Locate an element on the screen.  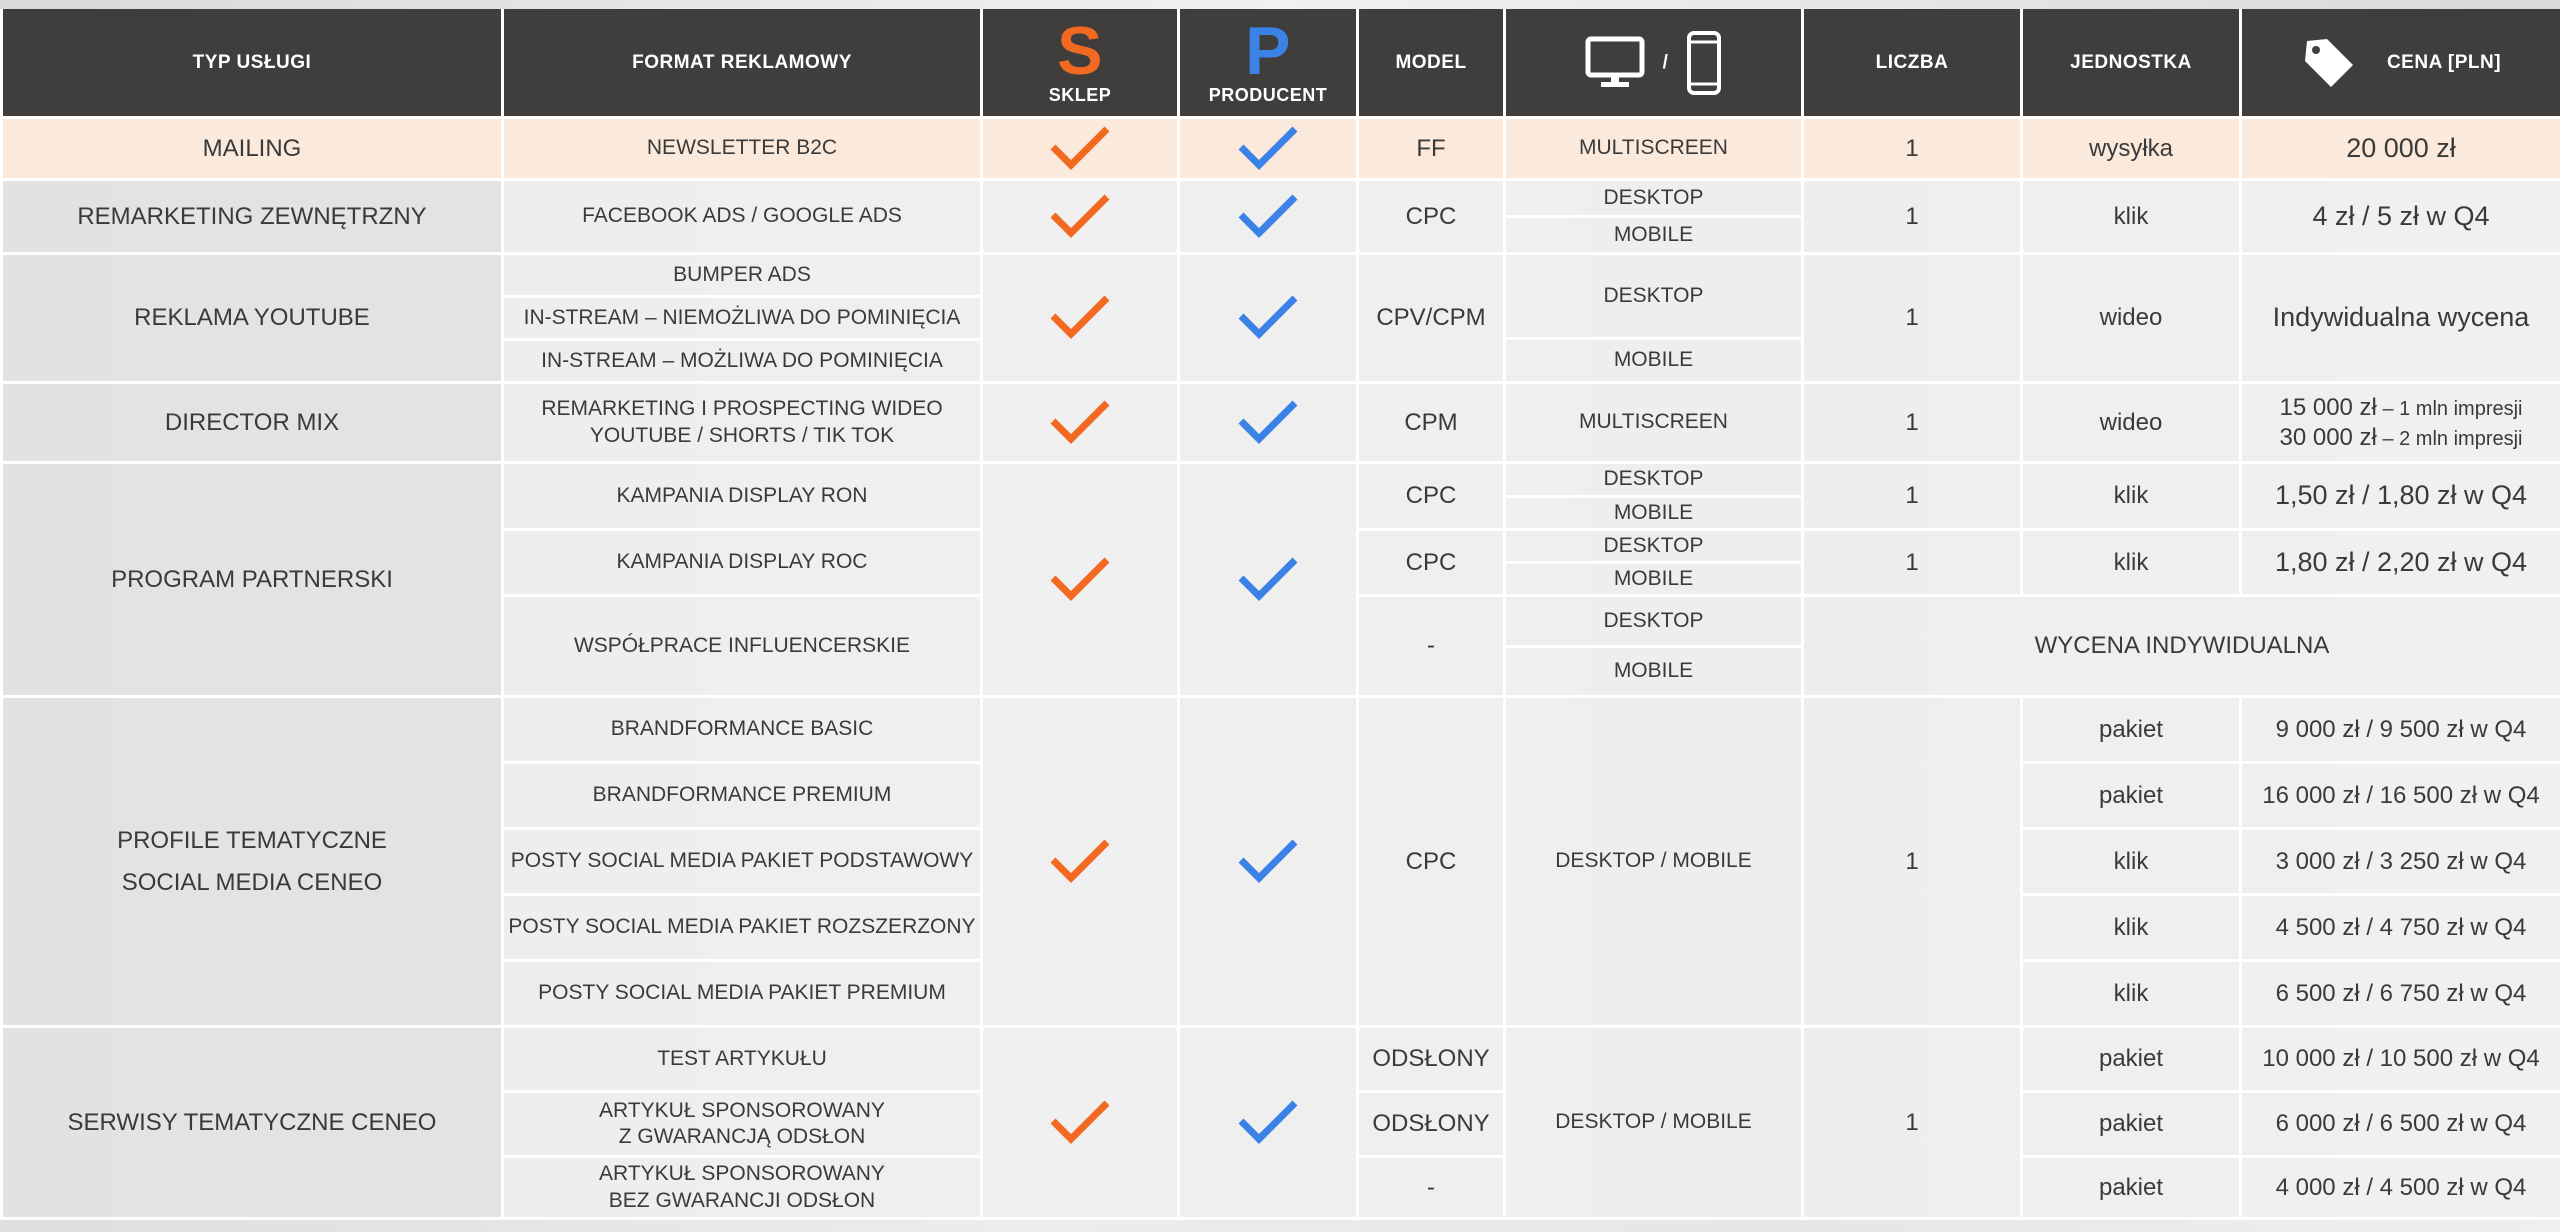
ad-format: BUMPER ADS is located at coordinates (742, 275).